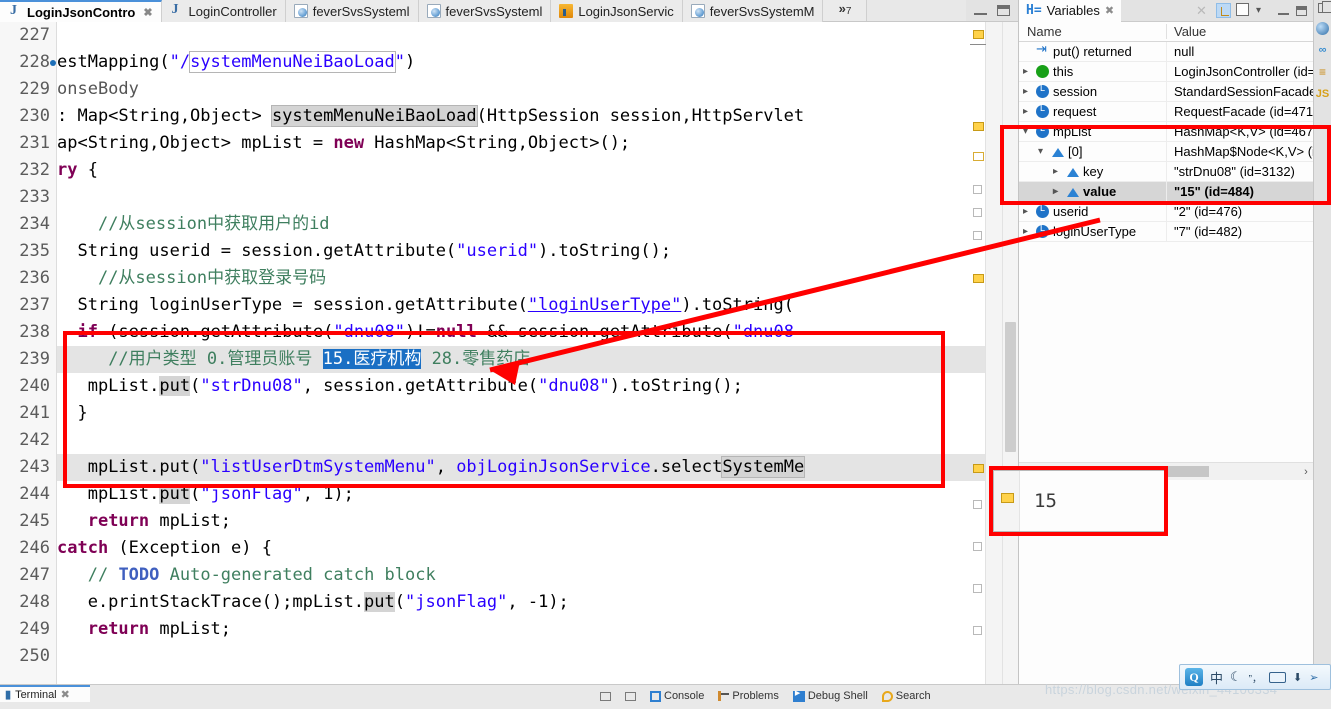 Image resolution: width=1331 pixels, height=709 pixels. I want to click on variable-row: ▸ userid "2" (id=476), so click(1166, 211).